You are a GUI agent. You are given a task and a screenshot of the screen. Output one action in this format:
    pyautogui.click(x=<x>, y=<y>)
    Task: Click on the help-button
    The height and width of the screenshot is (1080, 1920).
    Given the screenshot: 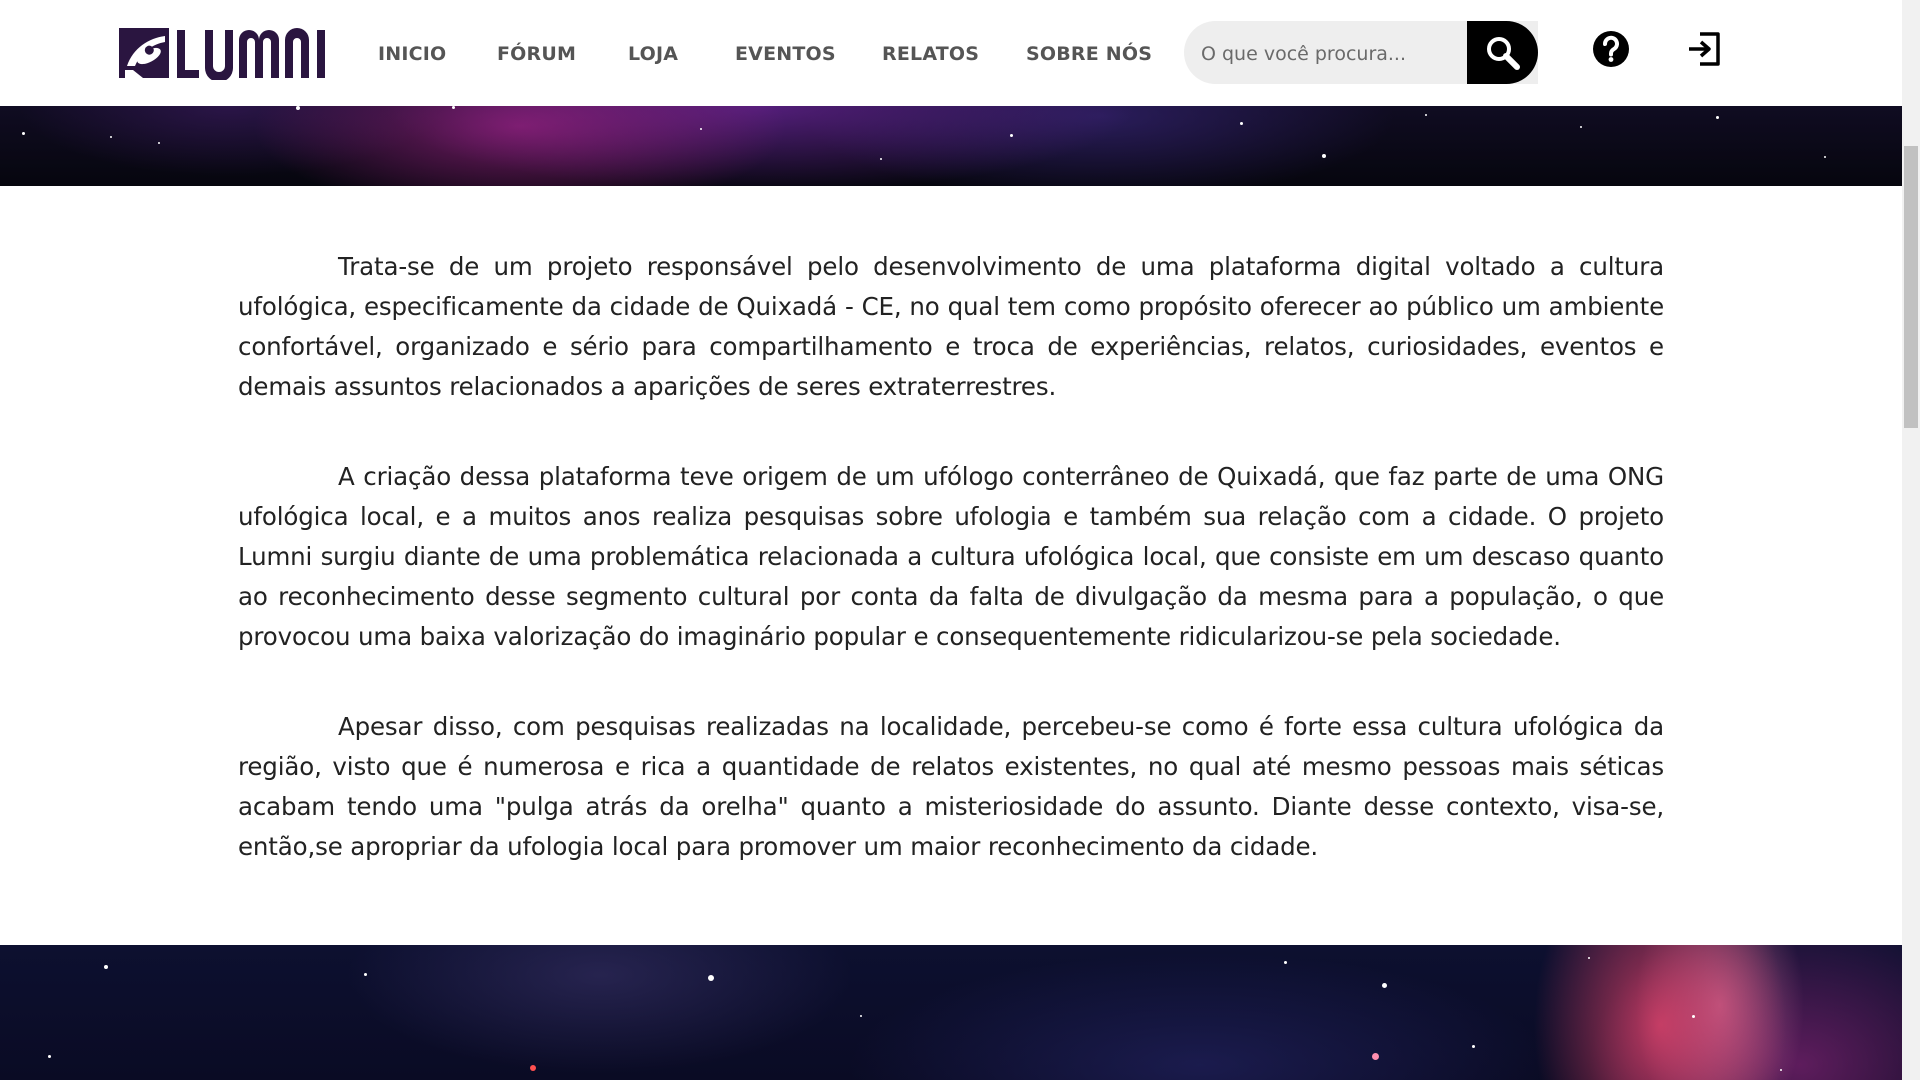 What is the action you would take?
    pyautogui.click(x=1611, y=49)
    